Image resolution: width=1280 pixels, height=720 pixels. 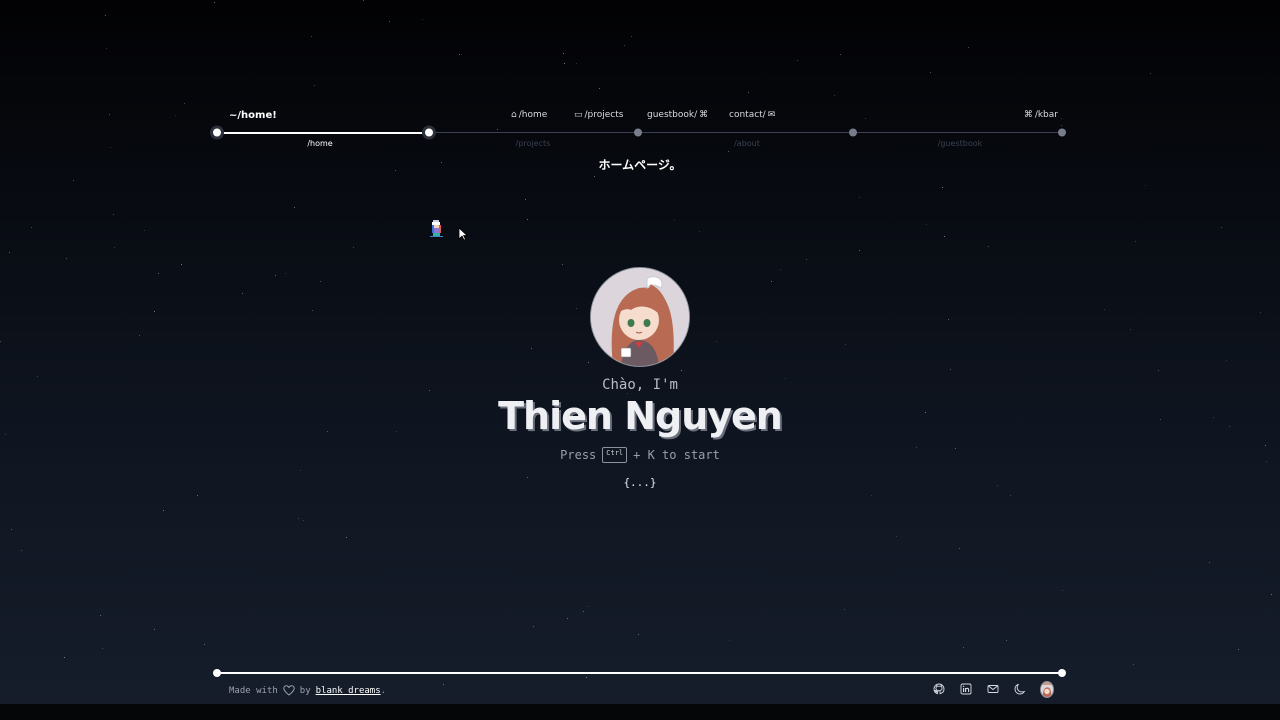 What do you see at coordinates (672, 115) in the screenshot?
I see `nav-guestbook-label: guestbook/` at bounding box center [672, 115].